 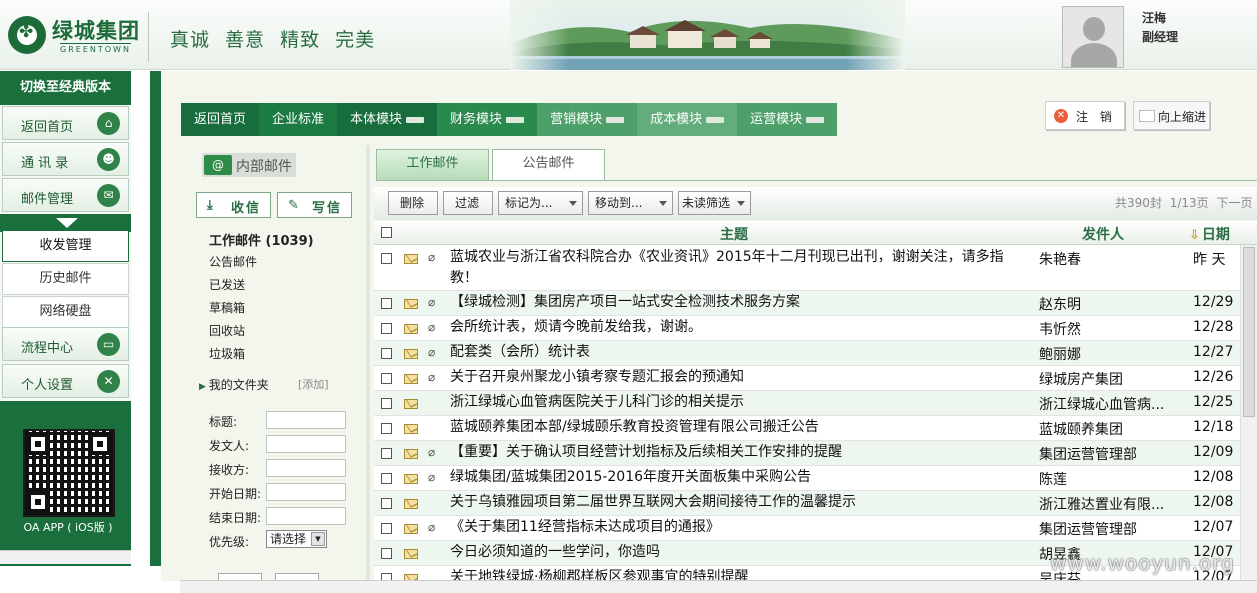 I want to click on mail-row: ⌀ 配套类（会所）统计表 鲍丽娜 12/27, so click(x=815, y=353).